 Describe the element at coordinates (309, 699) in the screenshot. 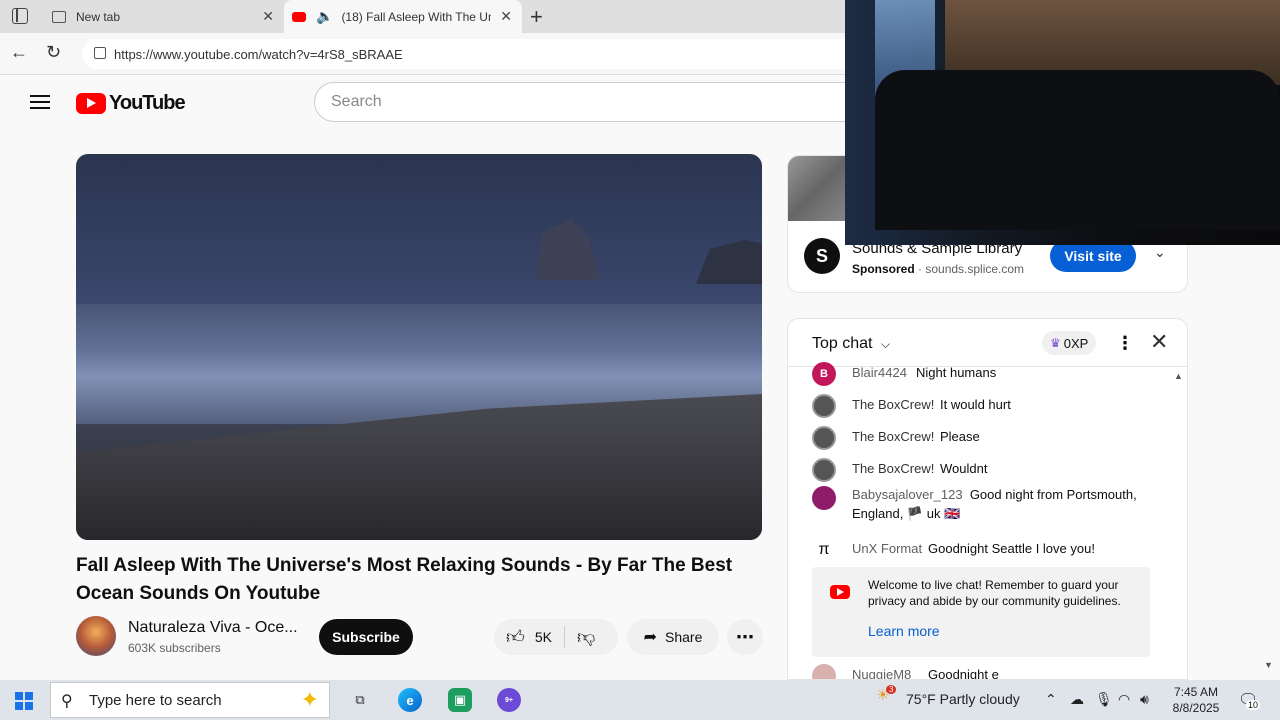

I see `sparkle-icon: ✦` at that location.